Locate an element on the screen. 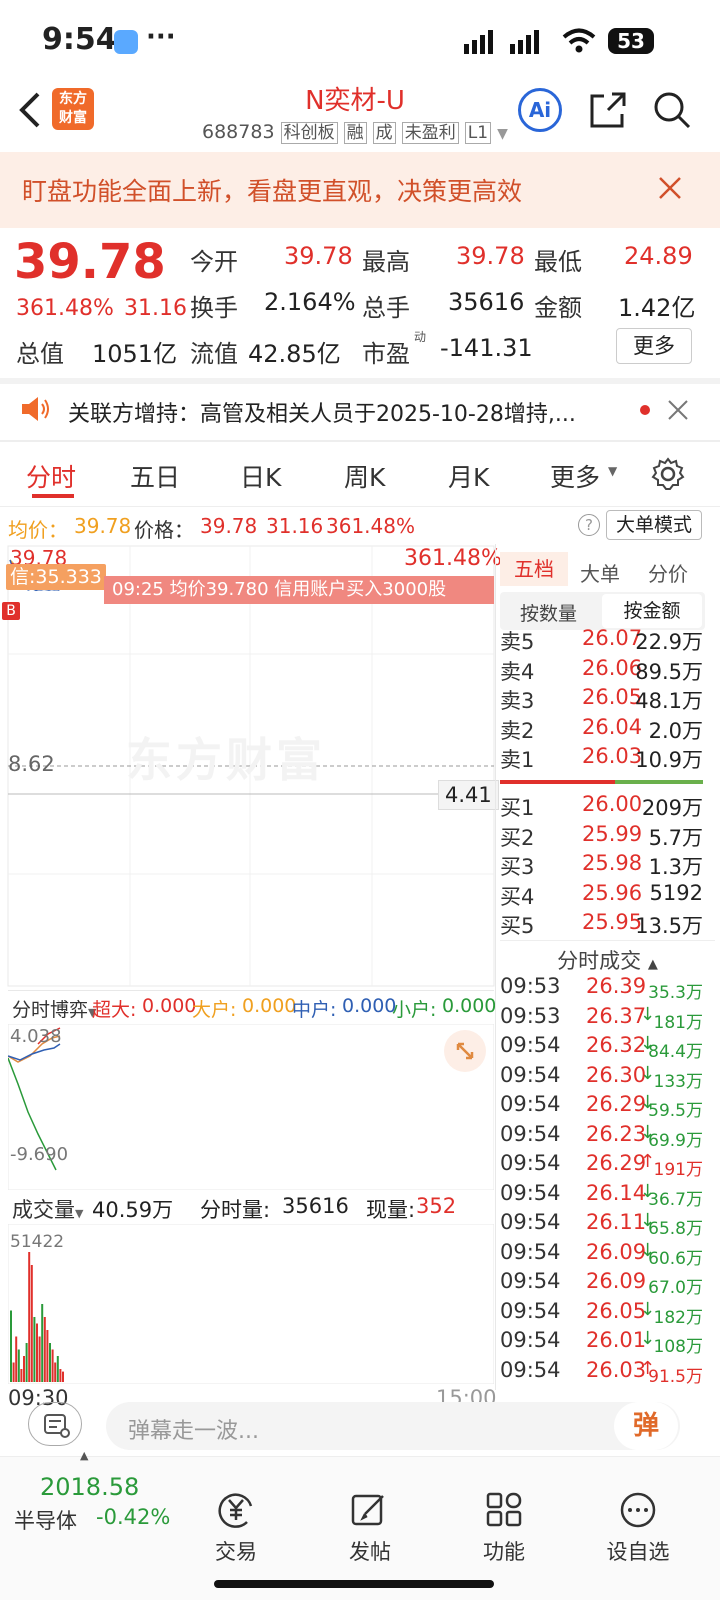 The width and height of the screenshot is (720, 1600). tick-row: 09:54 26.11 ↓ 65.8万 is located at coordinates (607, 1225).